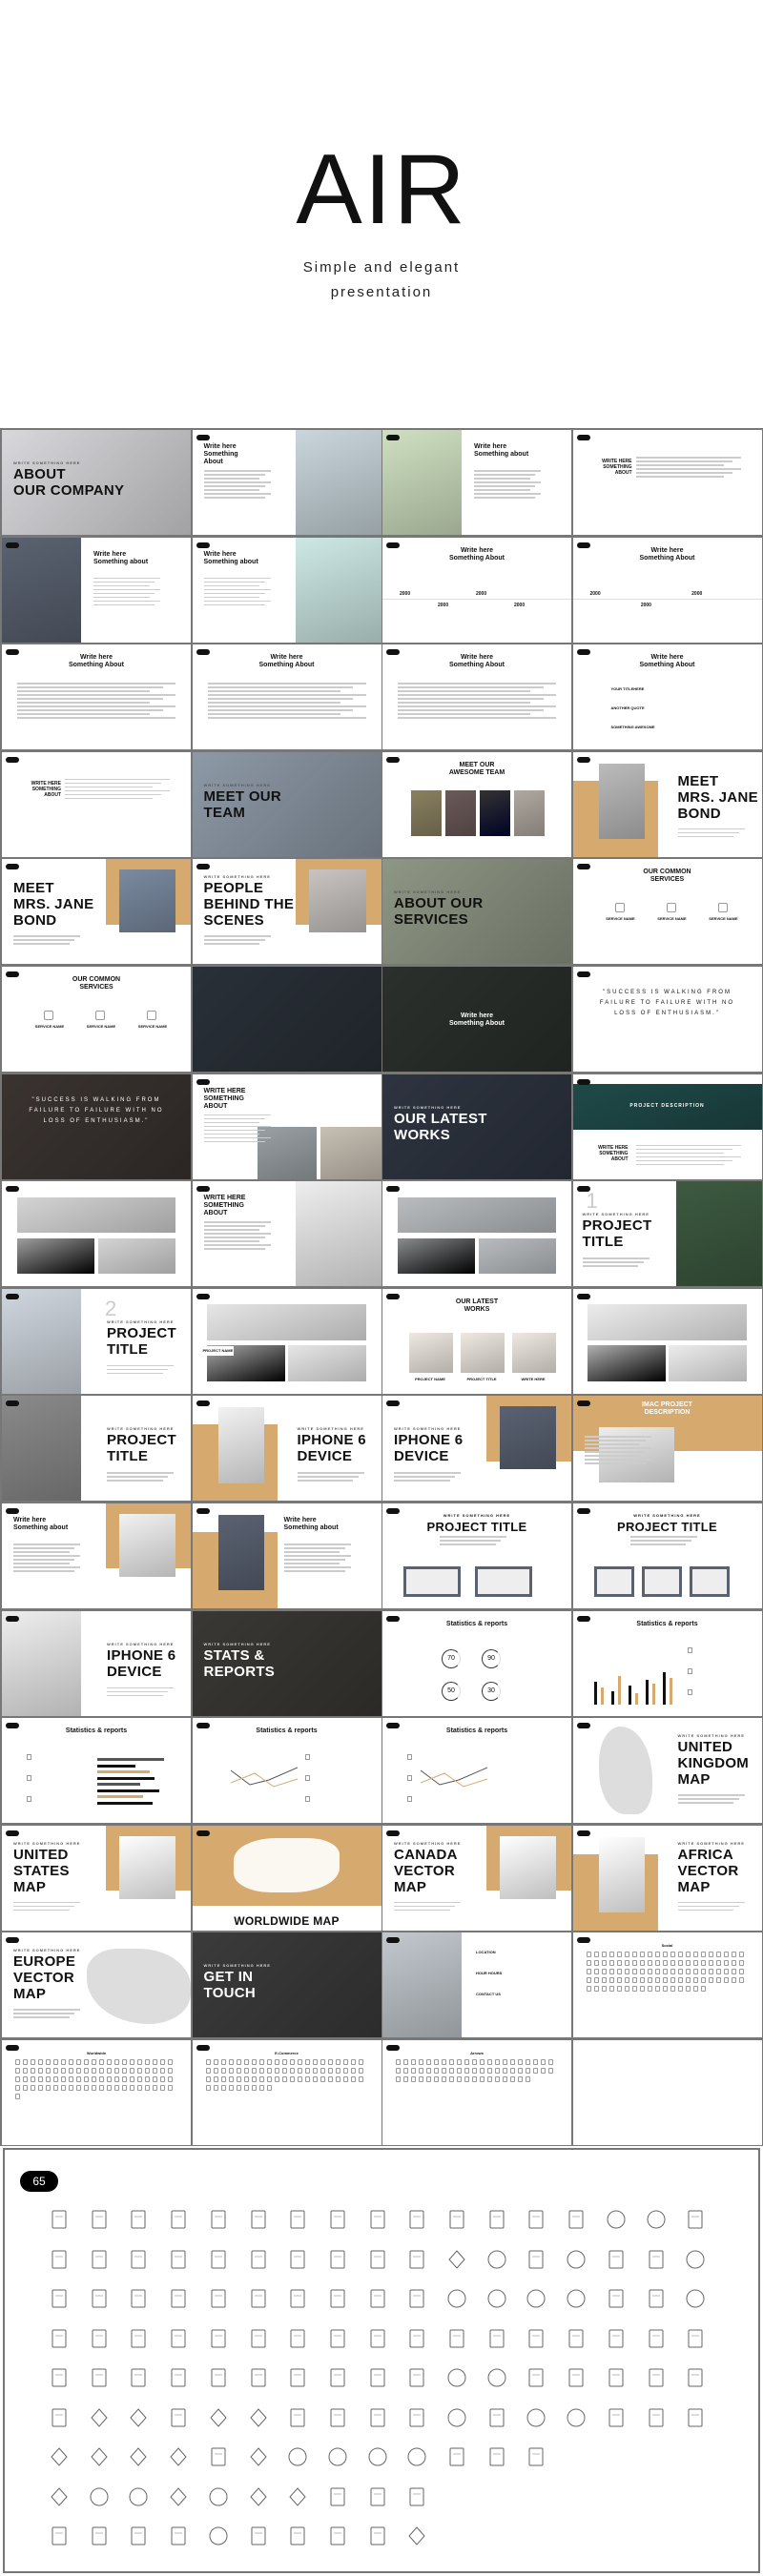 Image resolution: width=763 pixels, height=2576 pixels. What do you see at coordinates (258, 2220) in the screenshot?
I see `newspapers-icon` at bounding box center [258, 2220].